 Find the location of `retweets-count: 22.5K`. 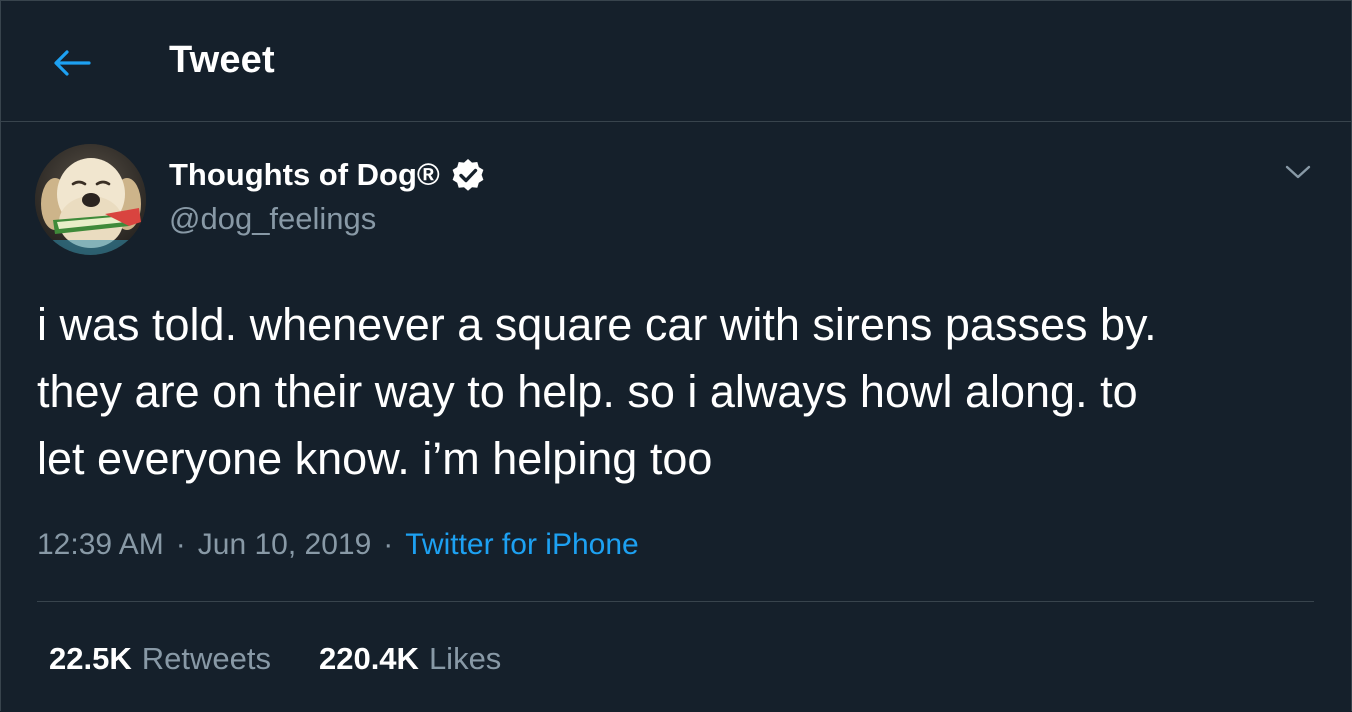

retweets-count: 22.5K is located at coordinates (90, 658).